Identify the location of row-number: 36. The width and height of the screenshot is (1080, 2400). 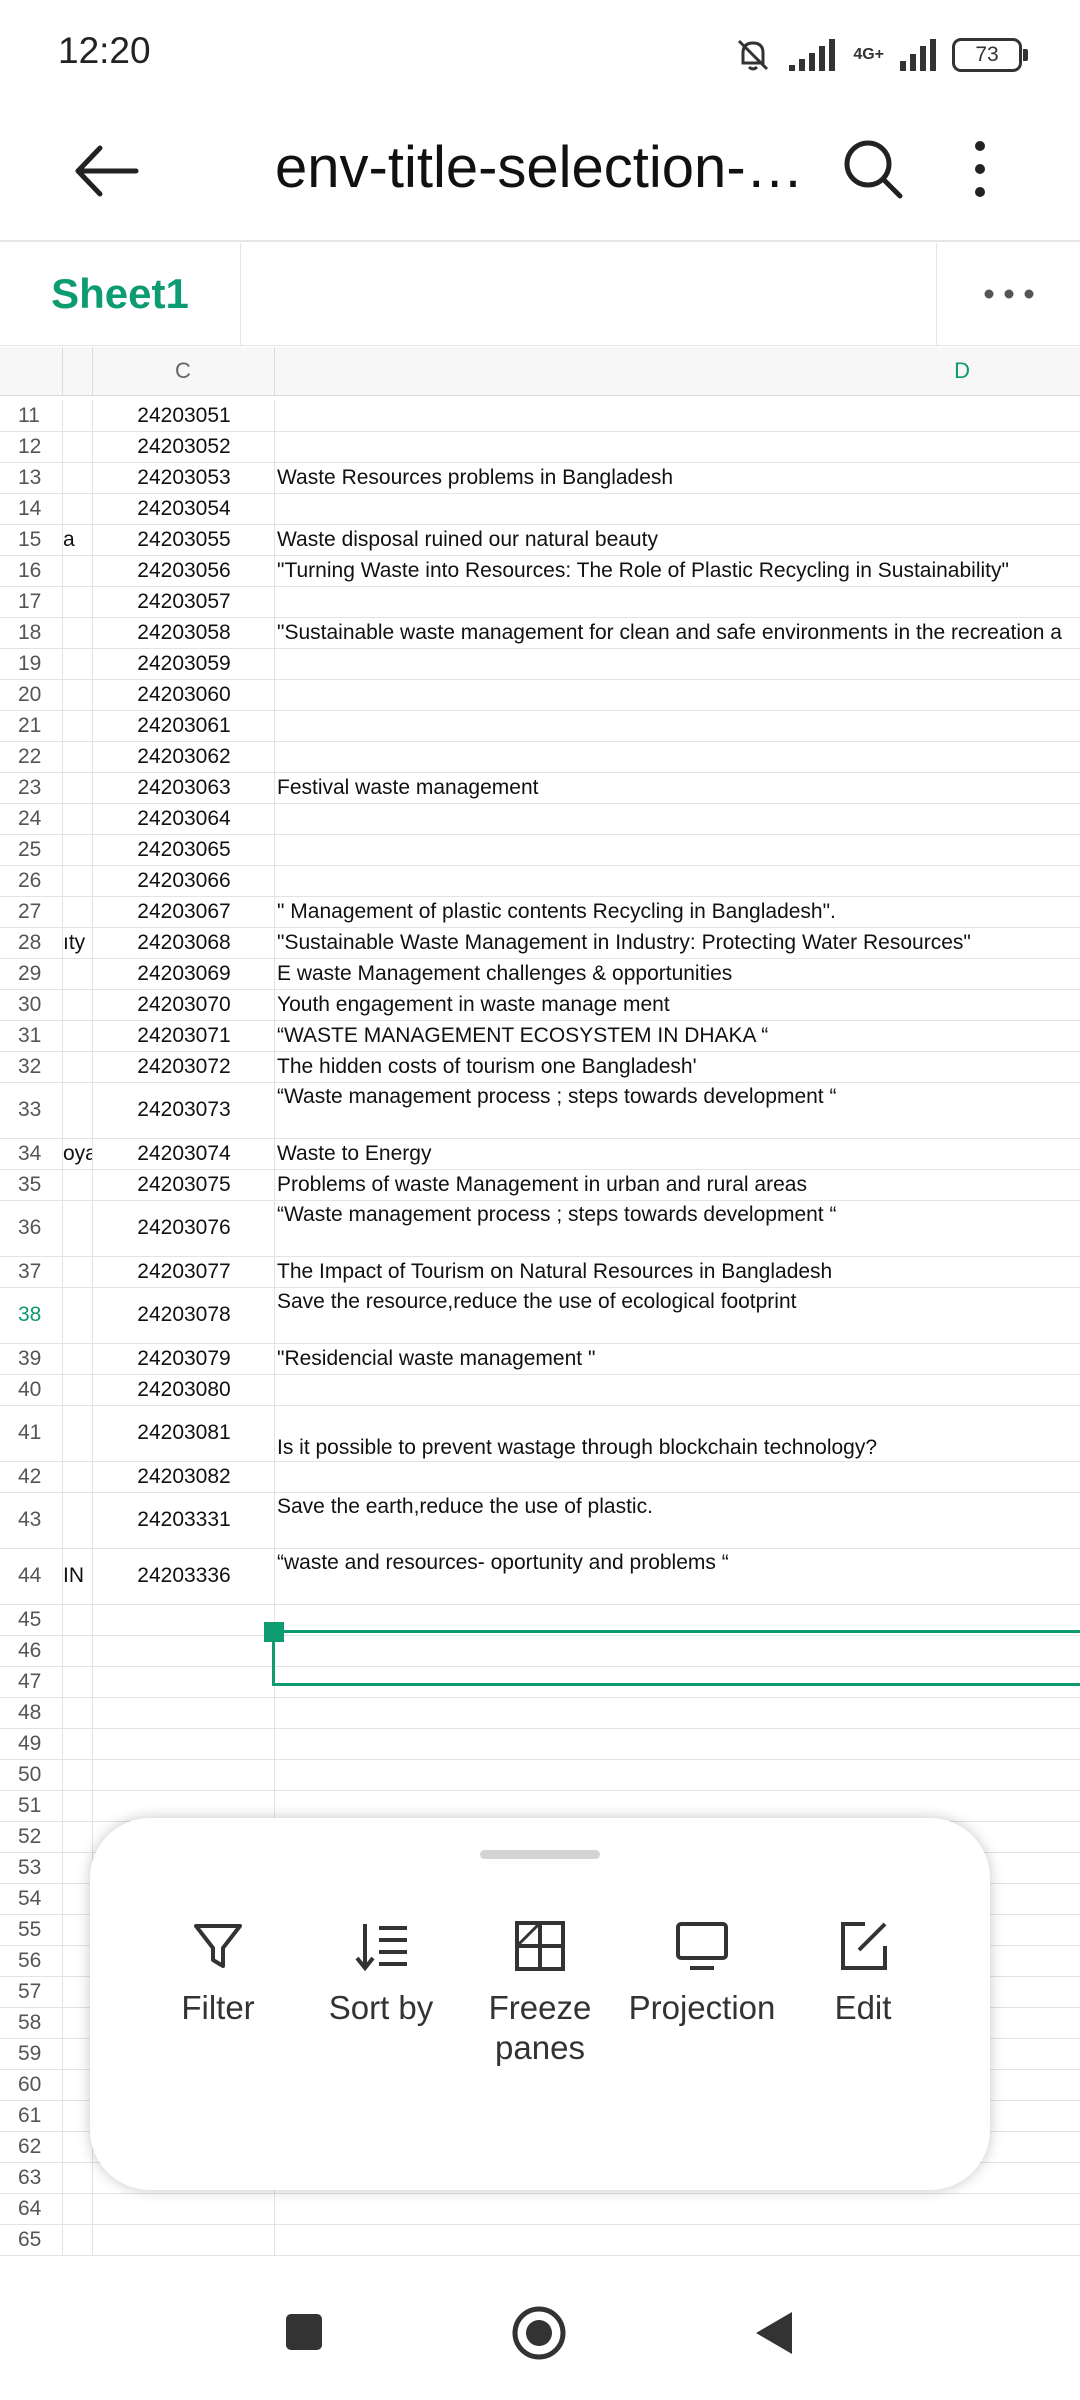
(31, 1228).